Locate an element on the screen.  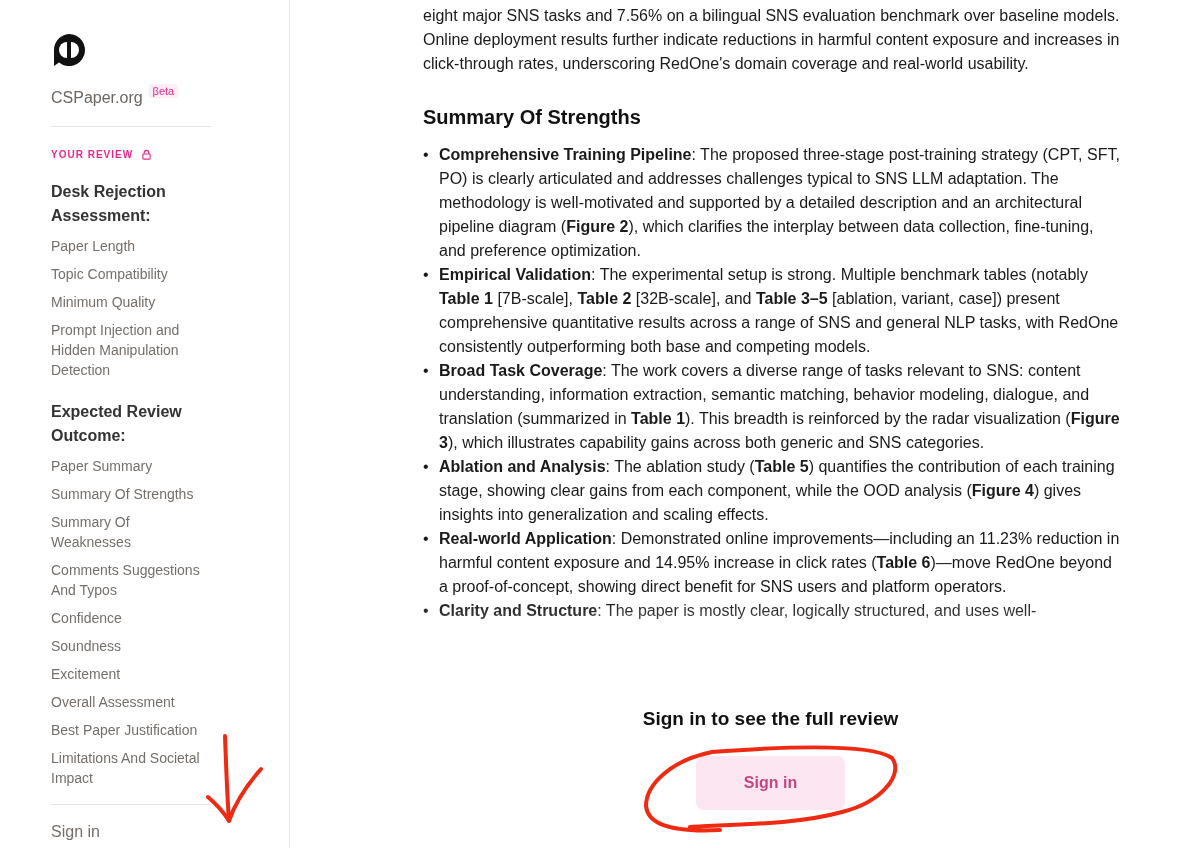
gate-title: Sign in to see the full review is located at coordinates (770, 719).